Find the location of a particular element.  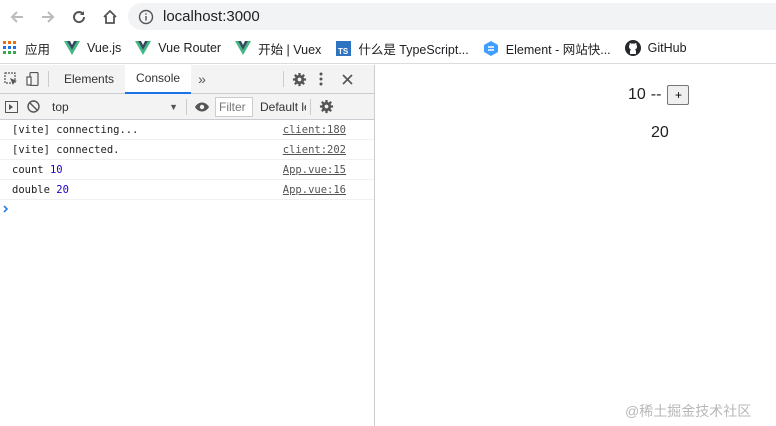

home-icon is located at coordinates (110, 16).